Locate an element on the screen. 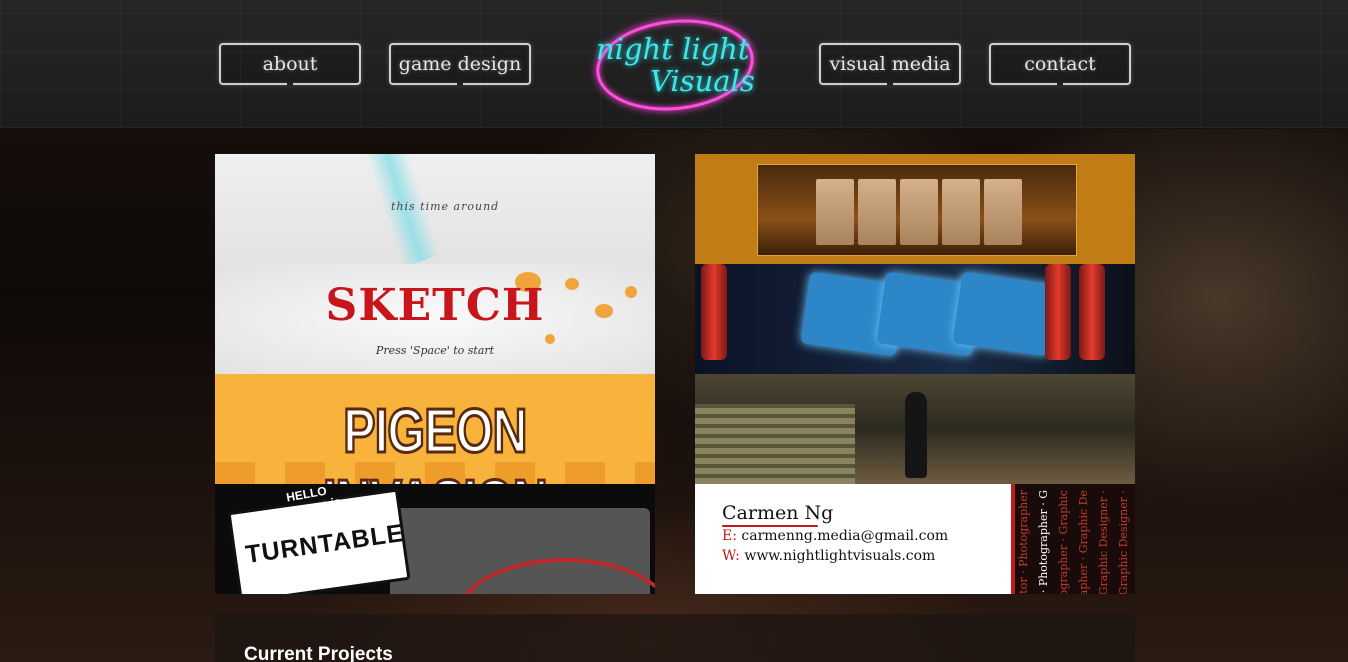 The width and height of the screenshot is (1348, 662). project-tile-this-time: this time around is located at coordinates (435, 209).